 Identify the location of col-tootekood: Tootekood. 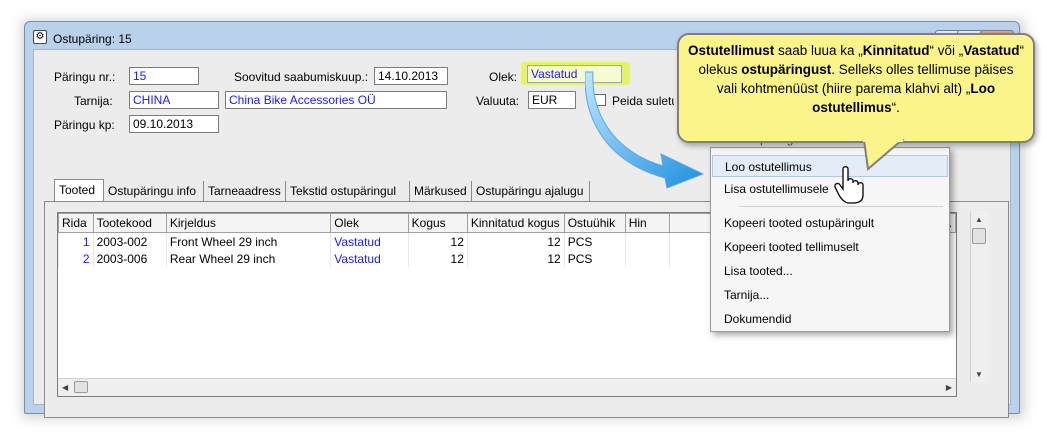
(129, 223).